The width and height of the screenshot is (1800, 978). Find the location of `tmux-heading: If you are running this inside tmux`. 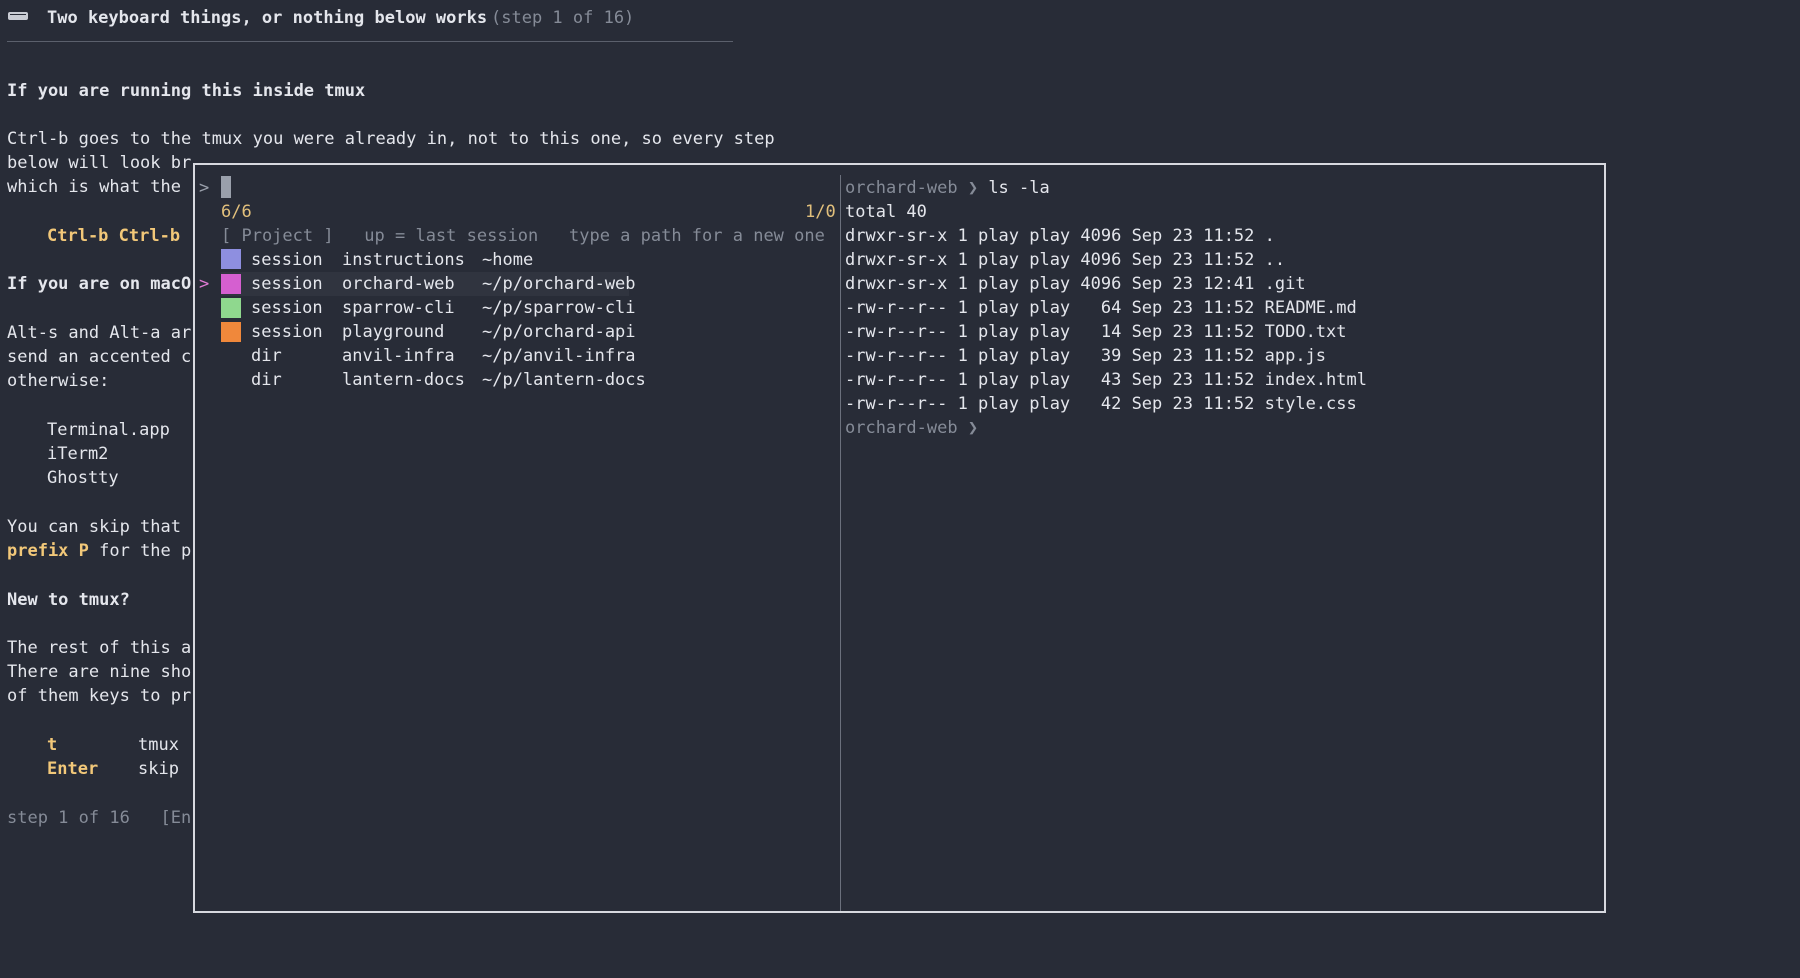

tmux-heading: If you are running this inside tmux is located at coordinates (186, 91).